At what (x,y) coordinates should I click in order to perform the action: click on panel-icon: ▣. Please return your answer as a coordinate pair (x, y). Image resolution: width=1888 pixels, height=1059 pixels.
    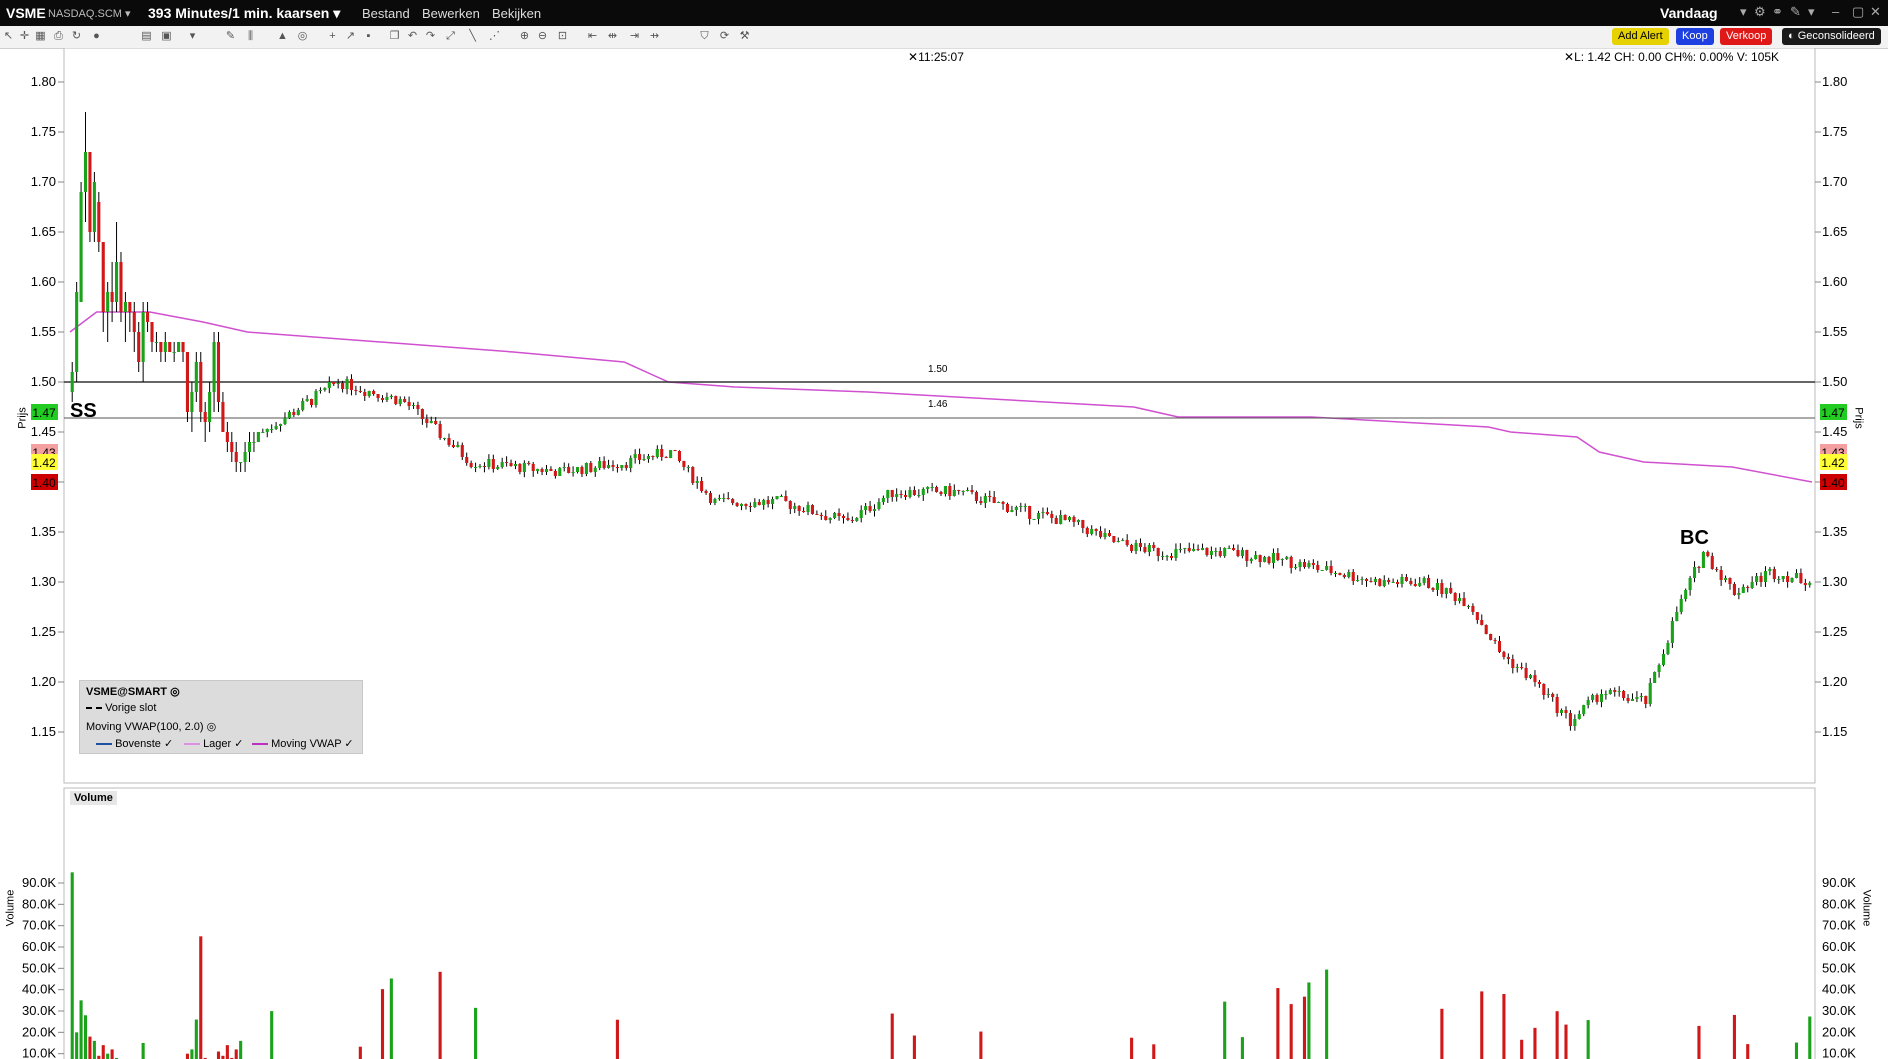
    Looking at the image, I should click on (166, 36).